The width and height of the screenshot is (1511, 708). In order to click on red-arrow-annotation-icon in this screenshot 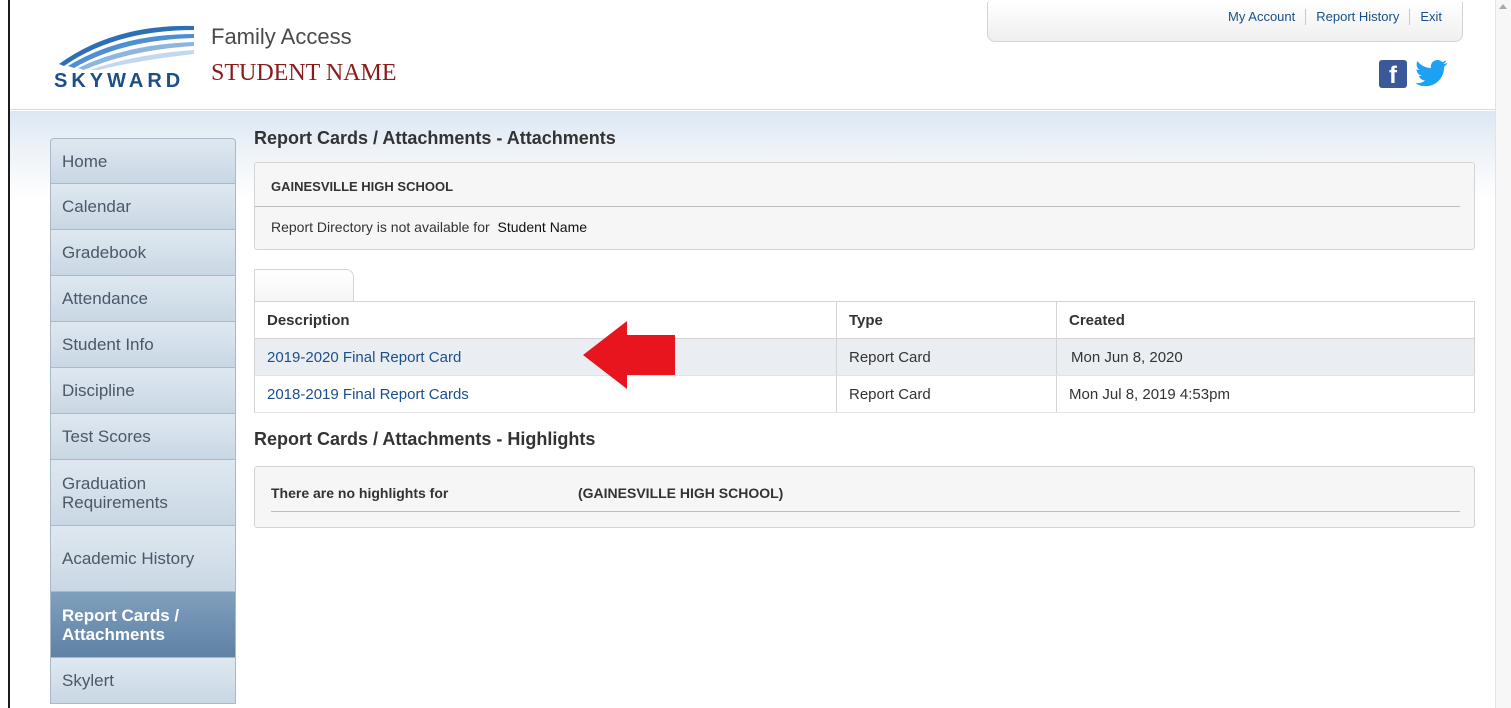, I will do `click(629, 355)`.